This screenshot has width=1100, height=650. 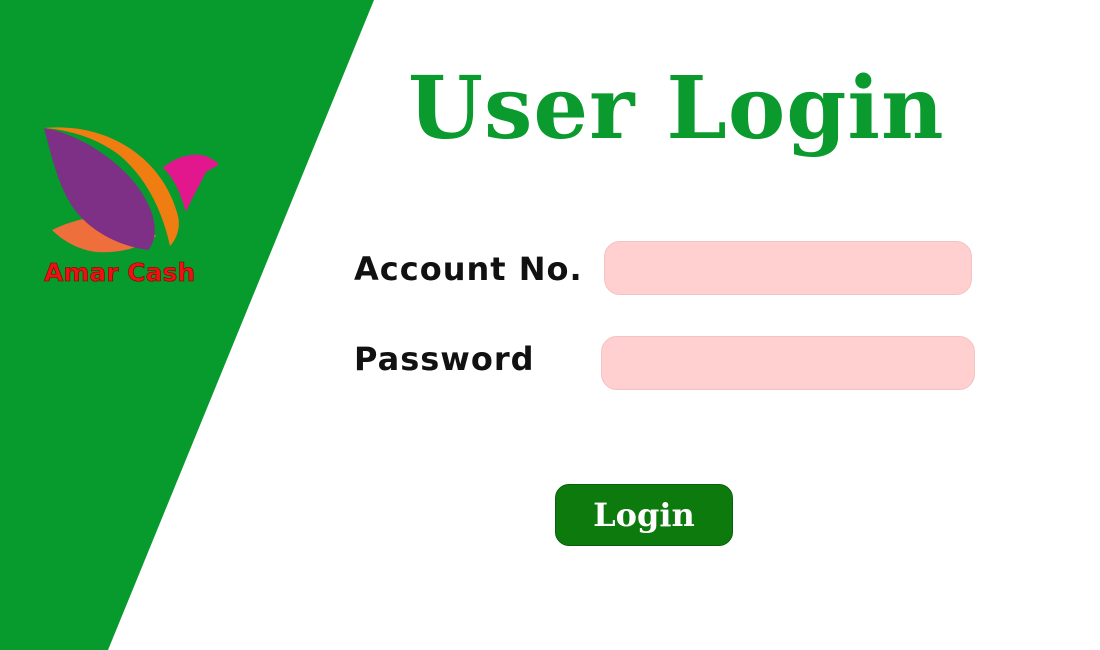 I want to click on brand-logo: Amar Cash, so click(x=130, y=208).